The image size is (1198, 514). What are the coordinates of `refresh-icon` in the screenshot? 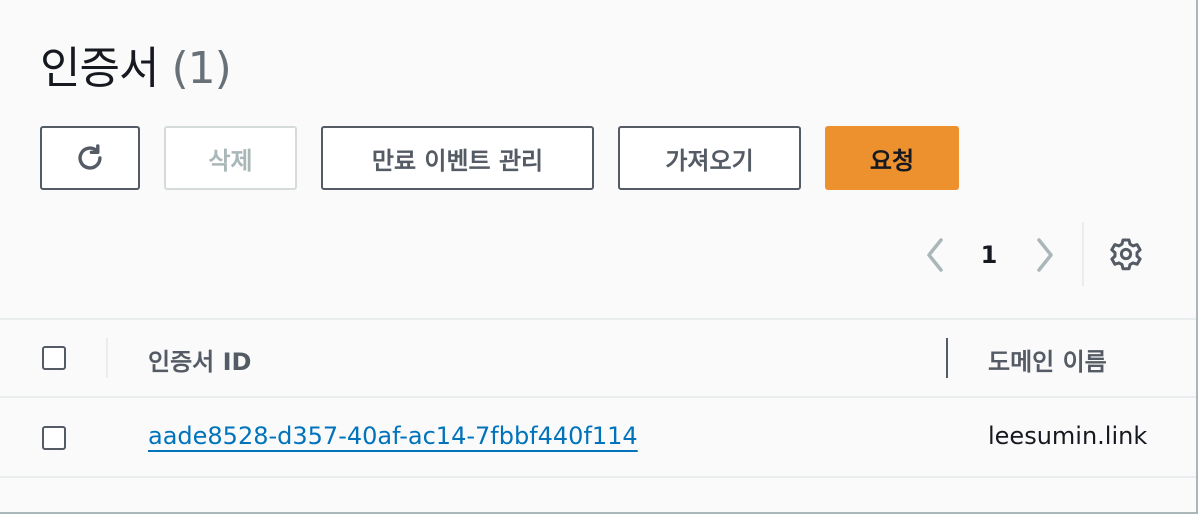 It's located at (90, 158).